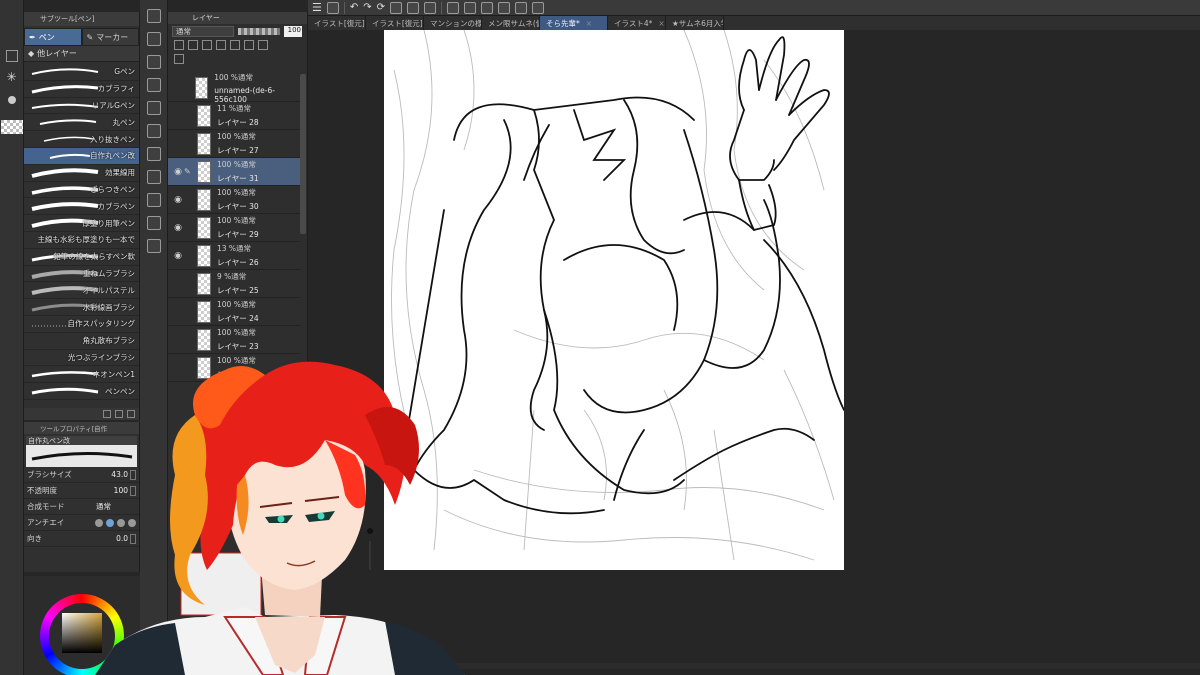 The width and height of the screenshot is (1200, 675). What do you see at coordinates (11, 77) in the screenshot?
I see `sparkle-icon: ✳` at bounding box center [11, 77].